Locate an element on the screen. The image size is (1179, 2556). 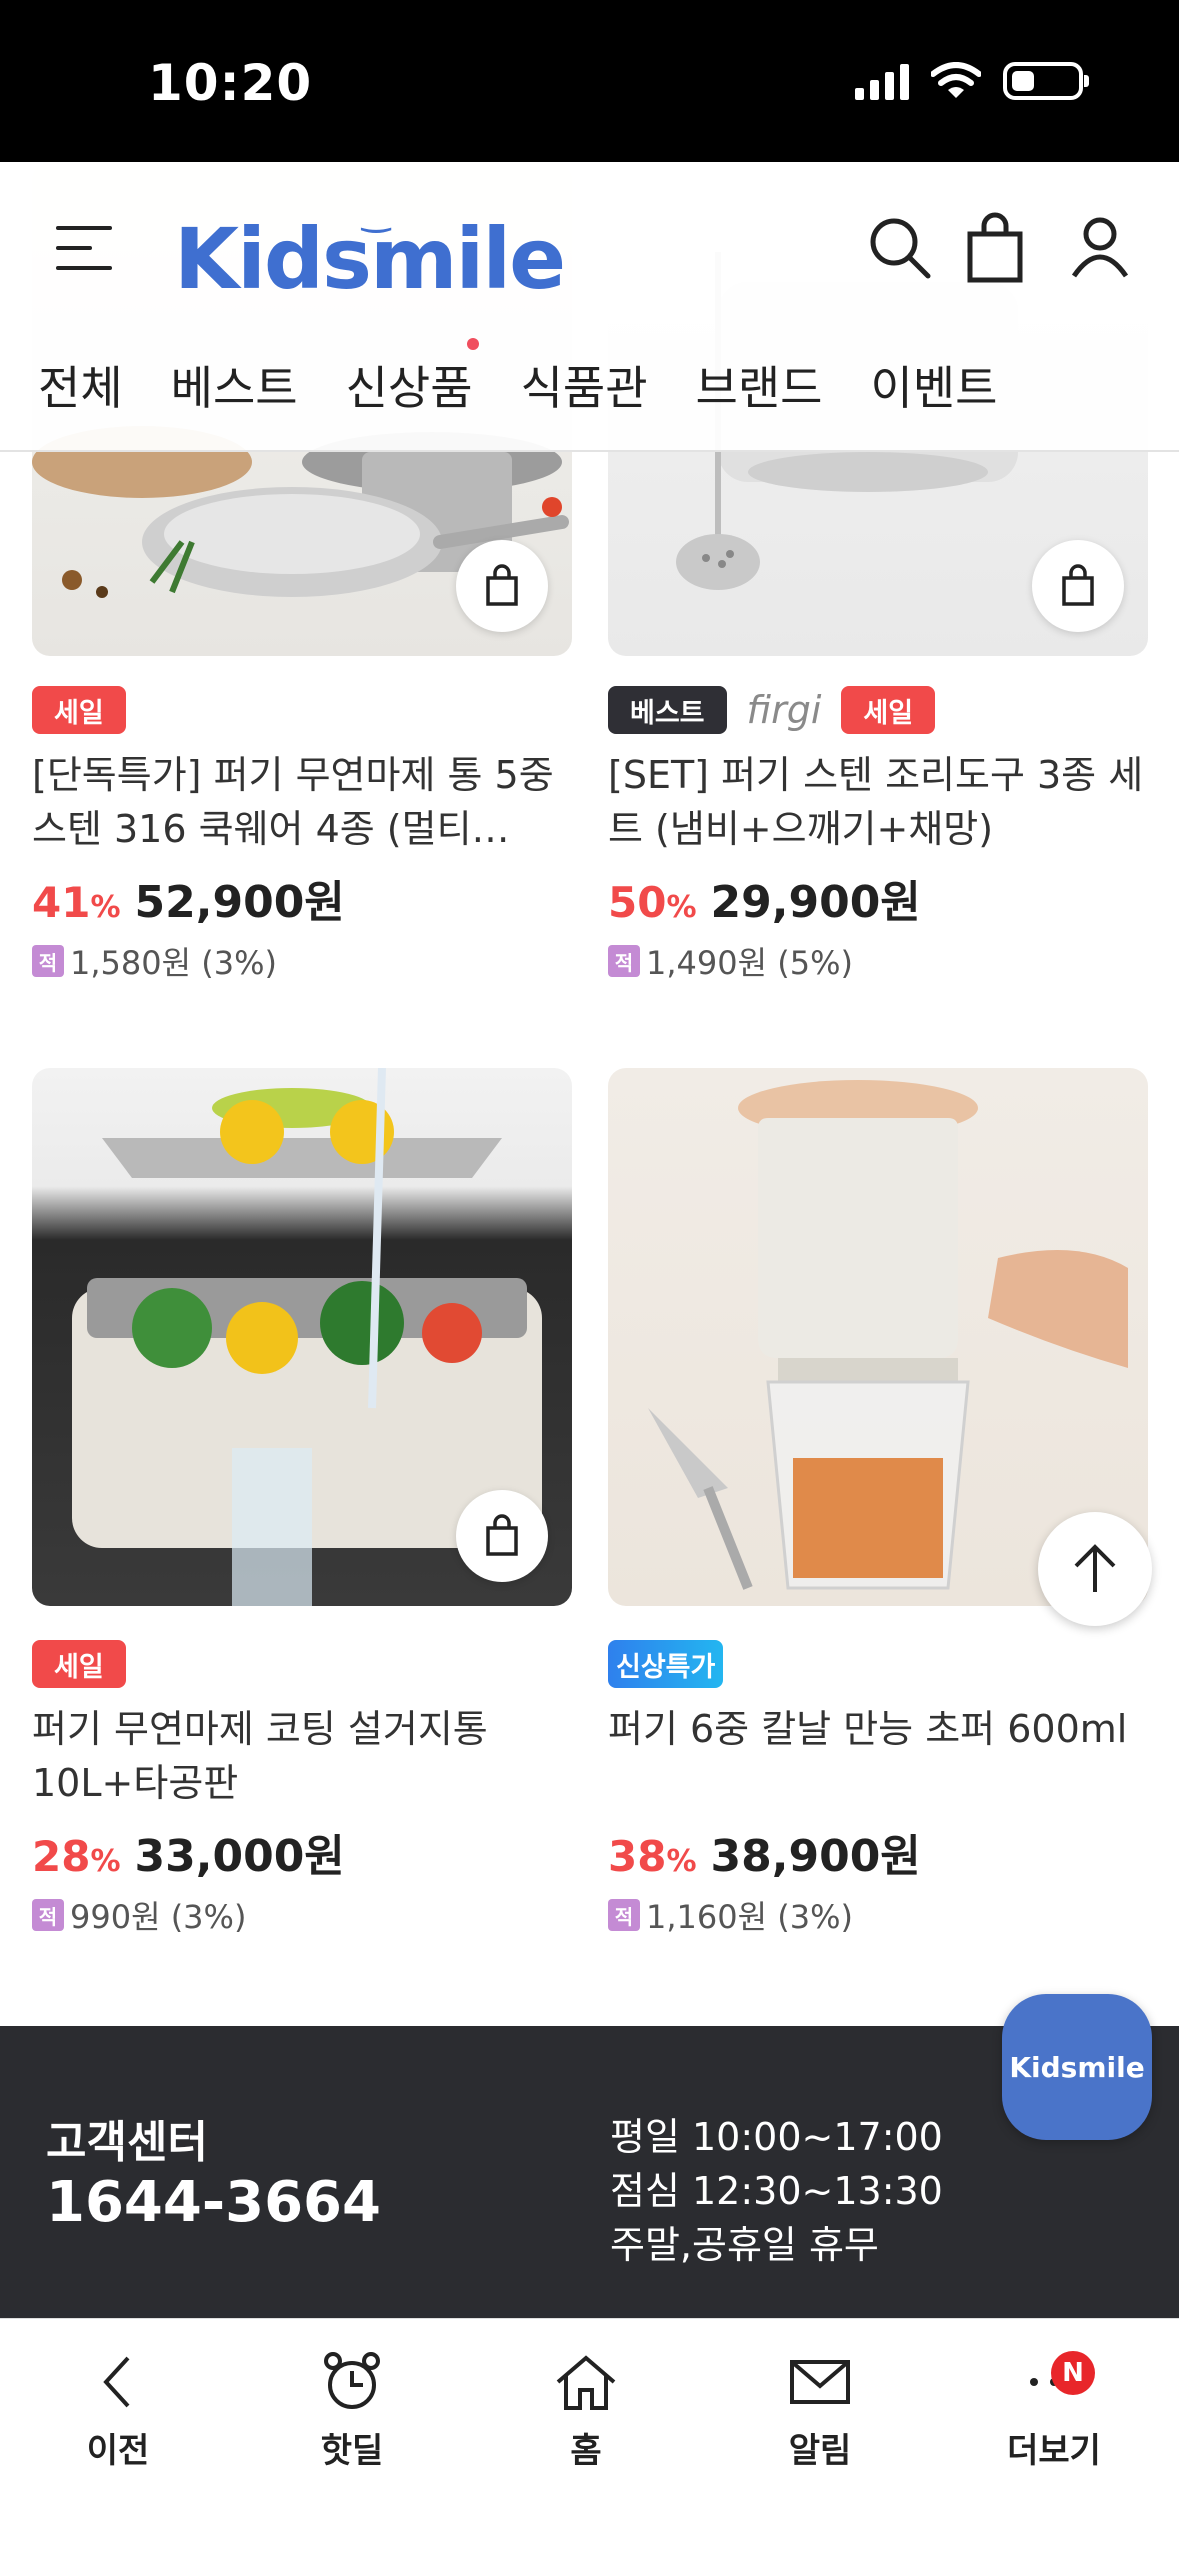
customer-center-label: 고객센터 is located at coordinates (127, 2142).